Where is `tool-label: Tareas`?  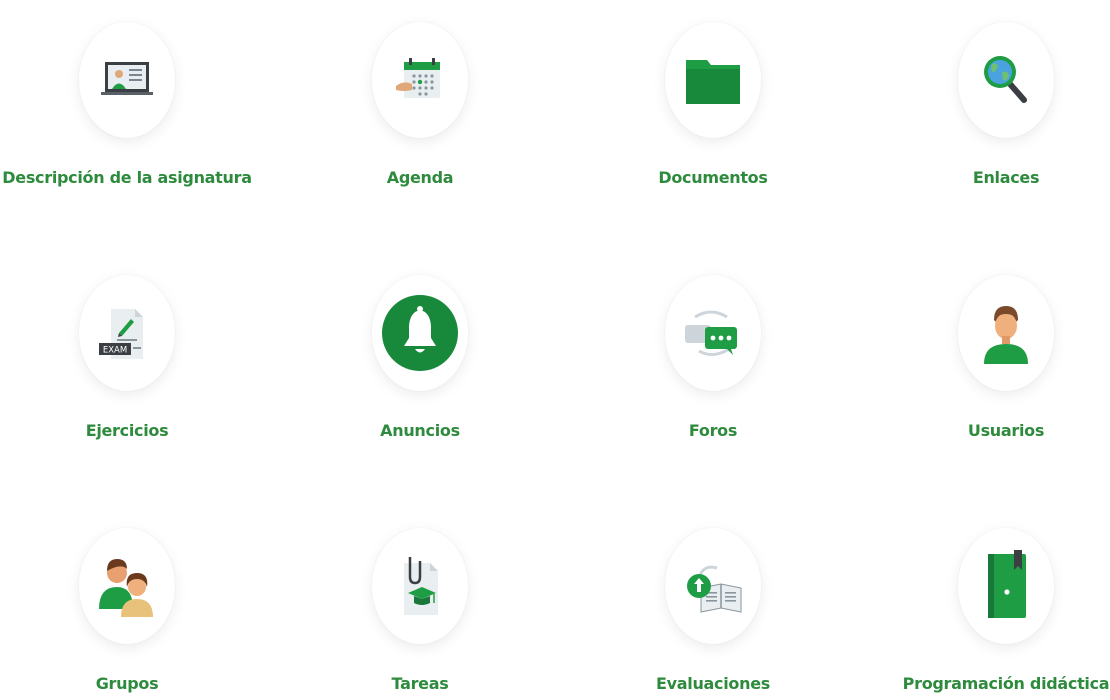 tool-label: Tareas is located at coordinates (420, 683).